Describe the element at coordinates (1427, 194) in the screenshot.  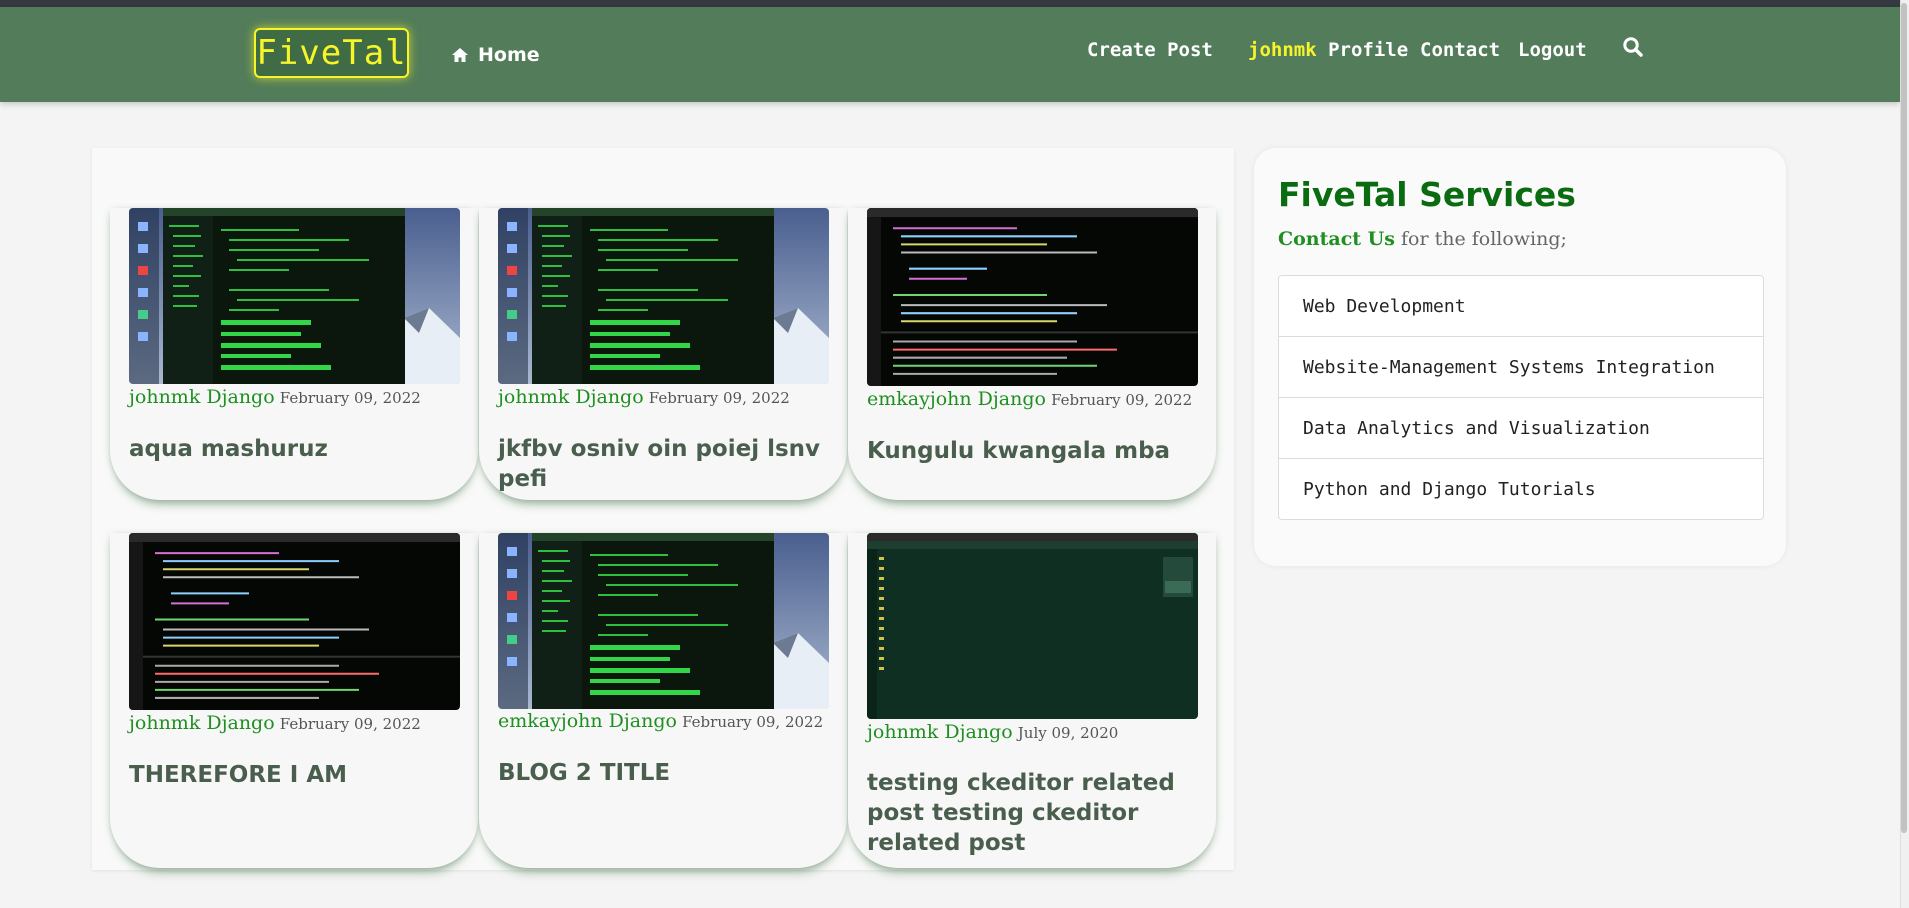
I see `services-title: FiveTal Services` at that location.